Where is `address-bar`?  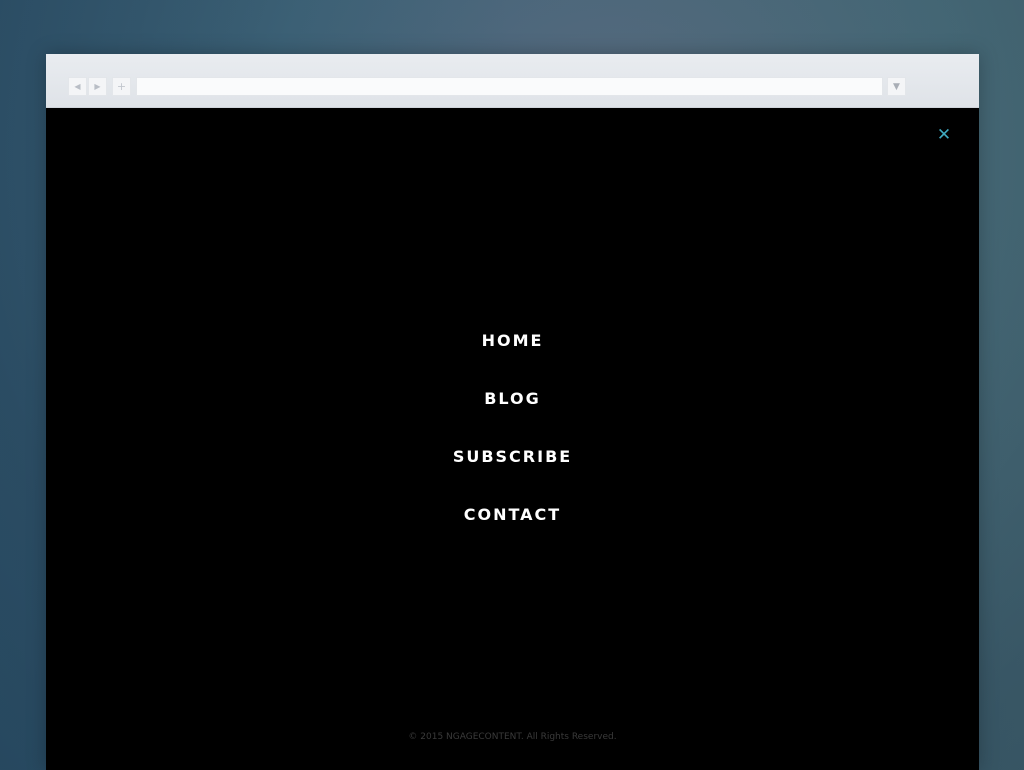 address-bar is located at coordinates (509, 86).